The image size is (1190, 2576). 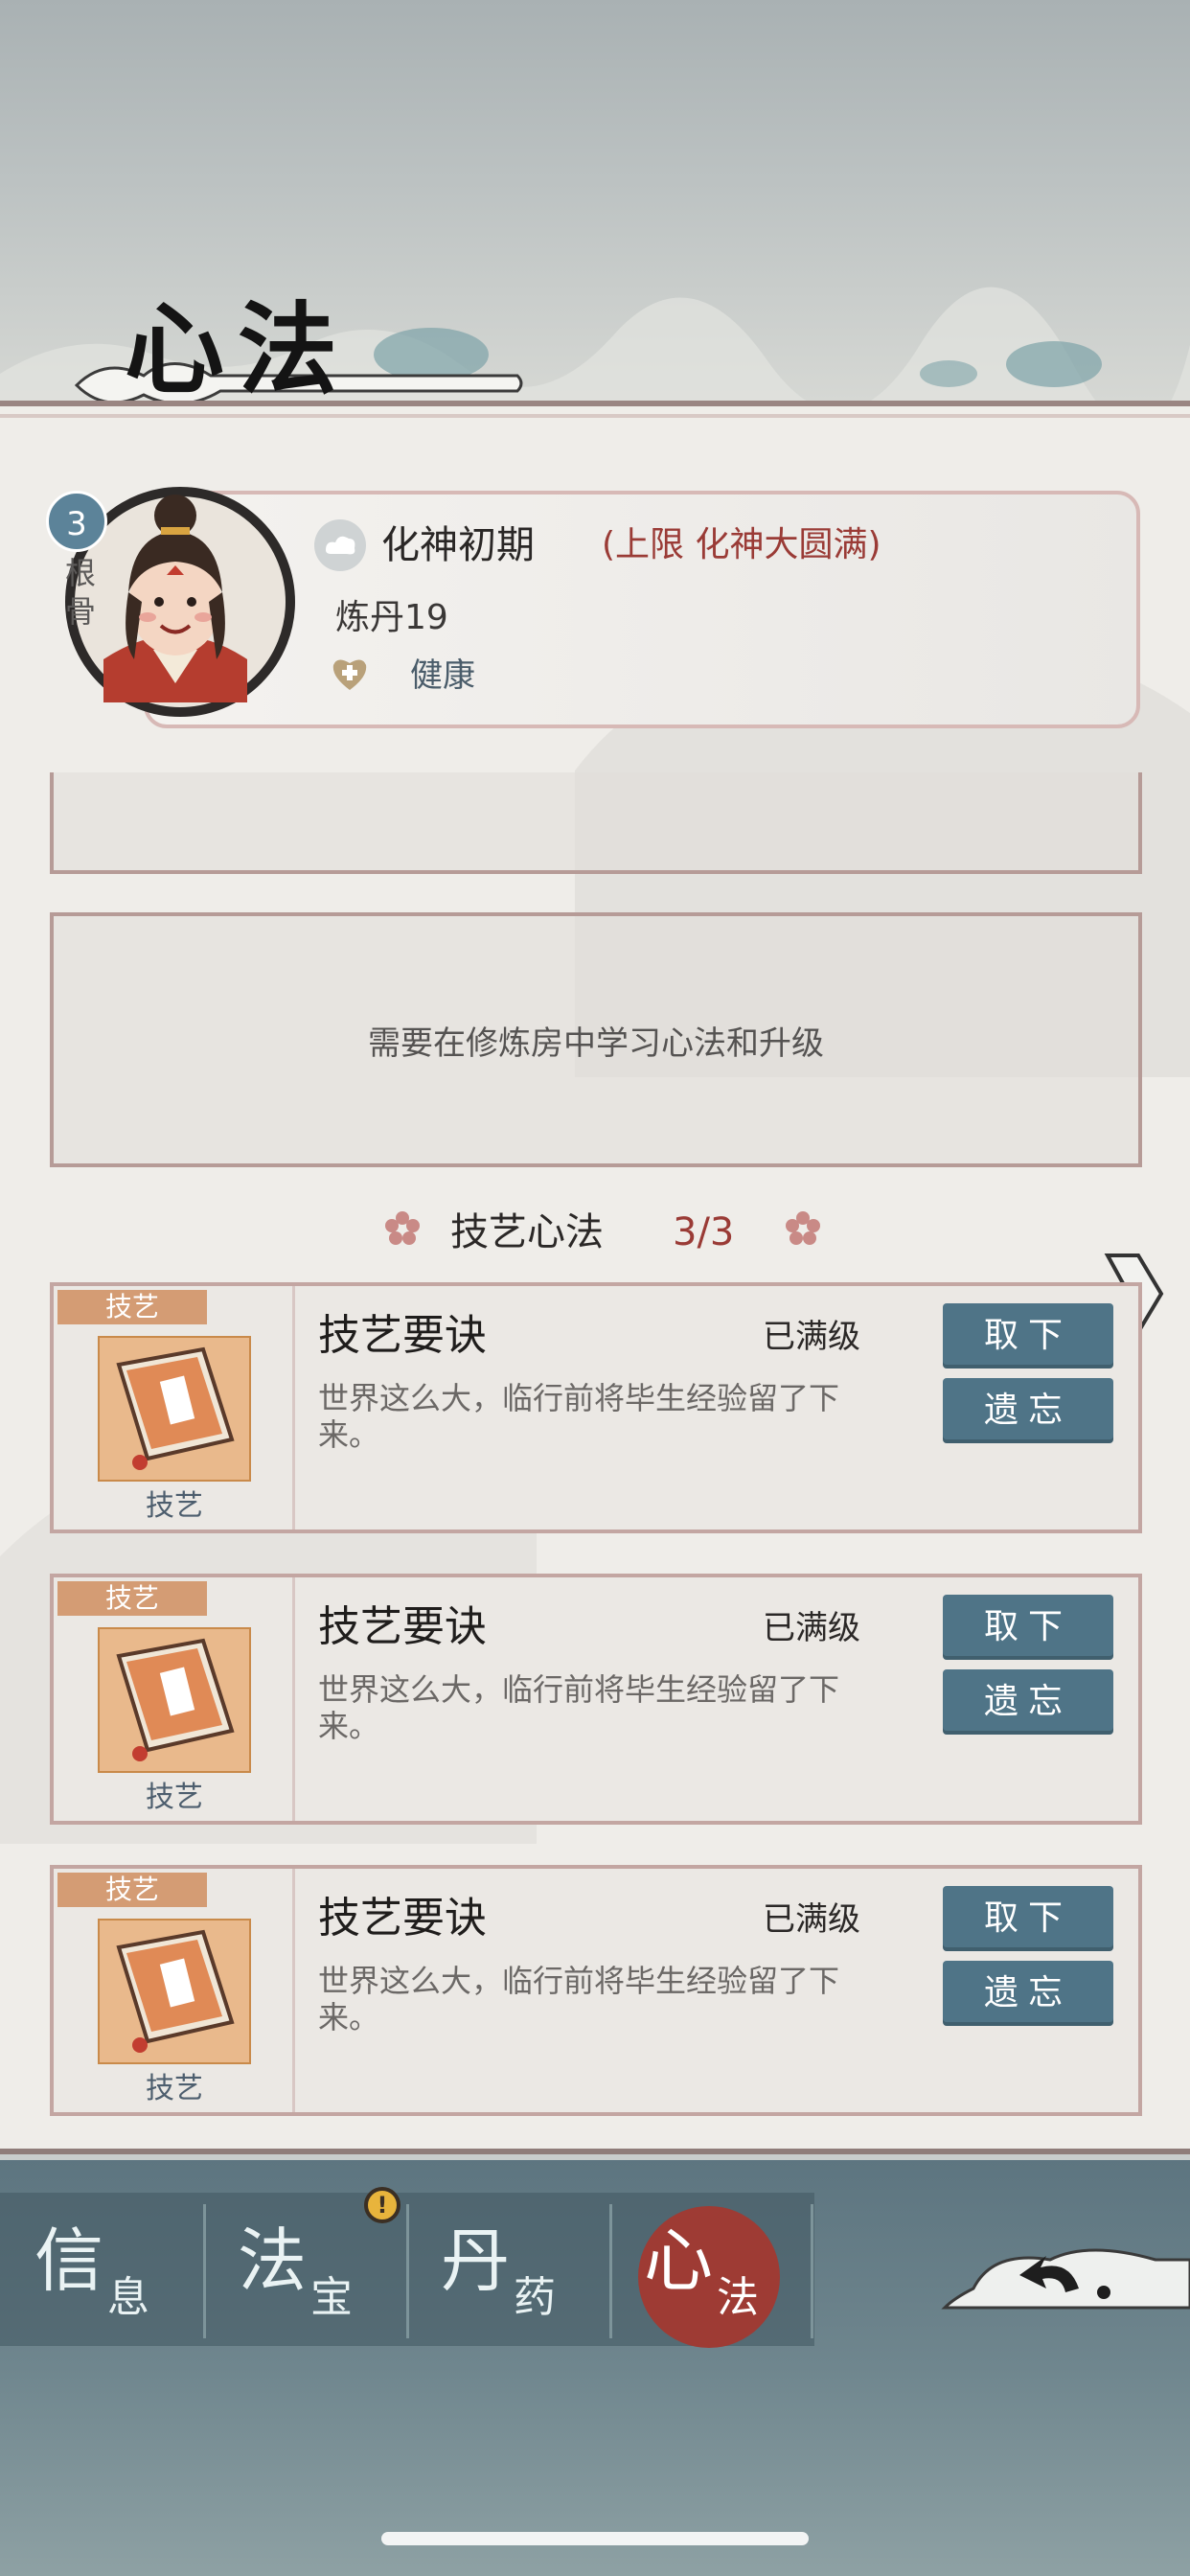 I want to click on root-bone-label: 根骨, so click(x=80, y=592).